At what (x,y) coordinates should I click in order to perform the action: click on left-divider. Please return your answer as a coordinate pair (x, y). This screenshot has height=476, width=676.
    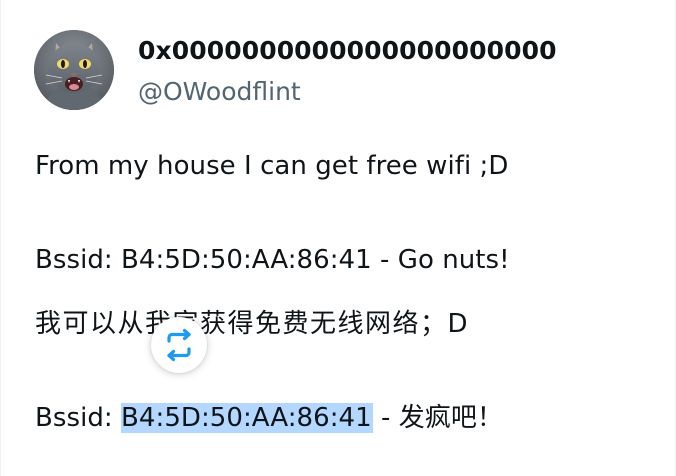
    Looking at the image, I should click on (0, 238).